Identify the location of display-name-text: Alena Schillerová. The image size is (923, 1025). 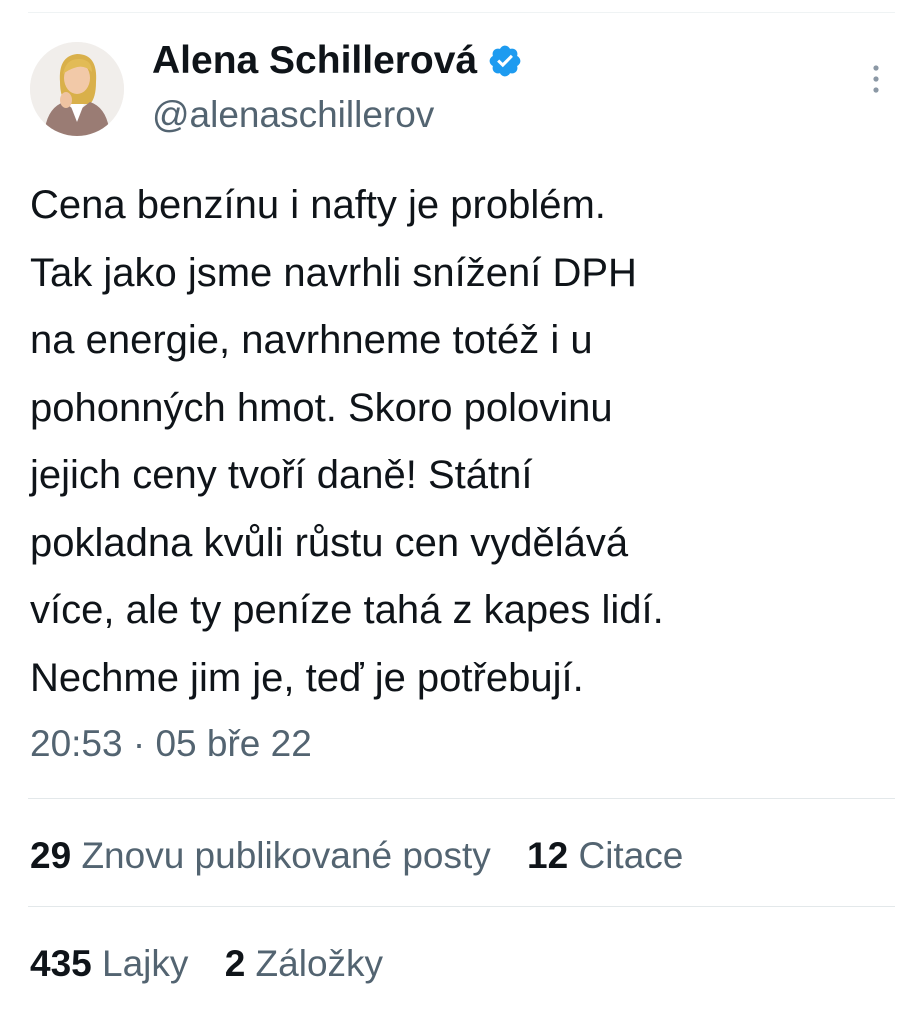
(315, 60).